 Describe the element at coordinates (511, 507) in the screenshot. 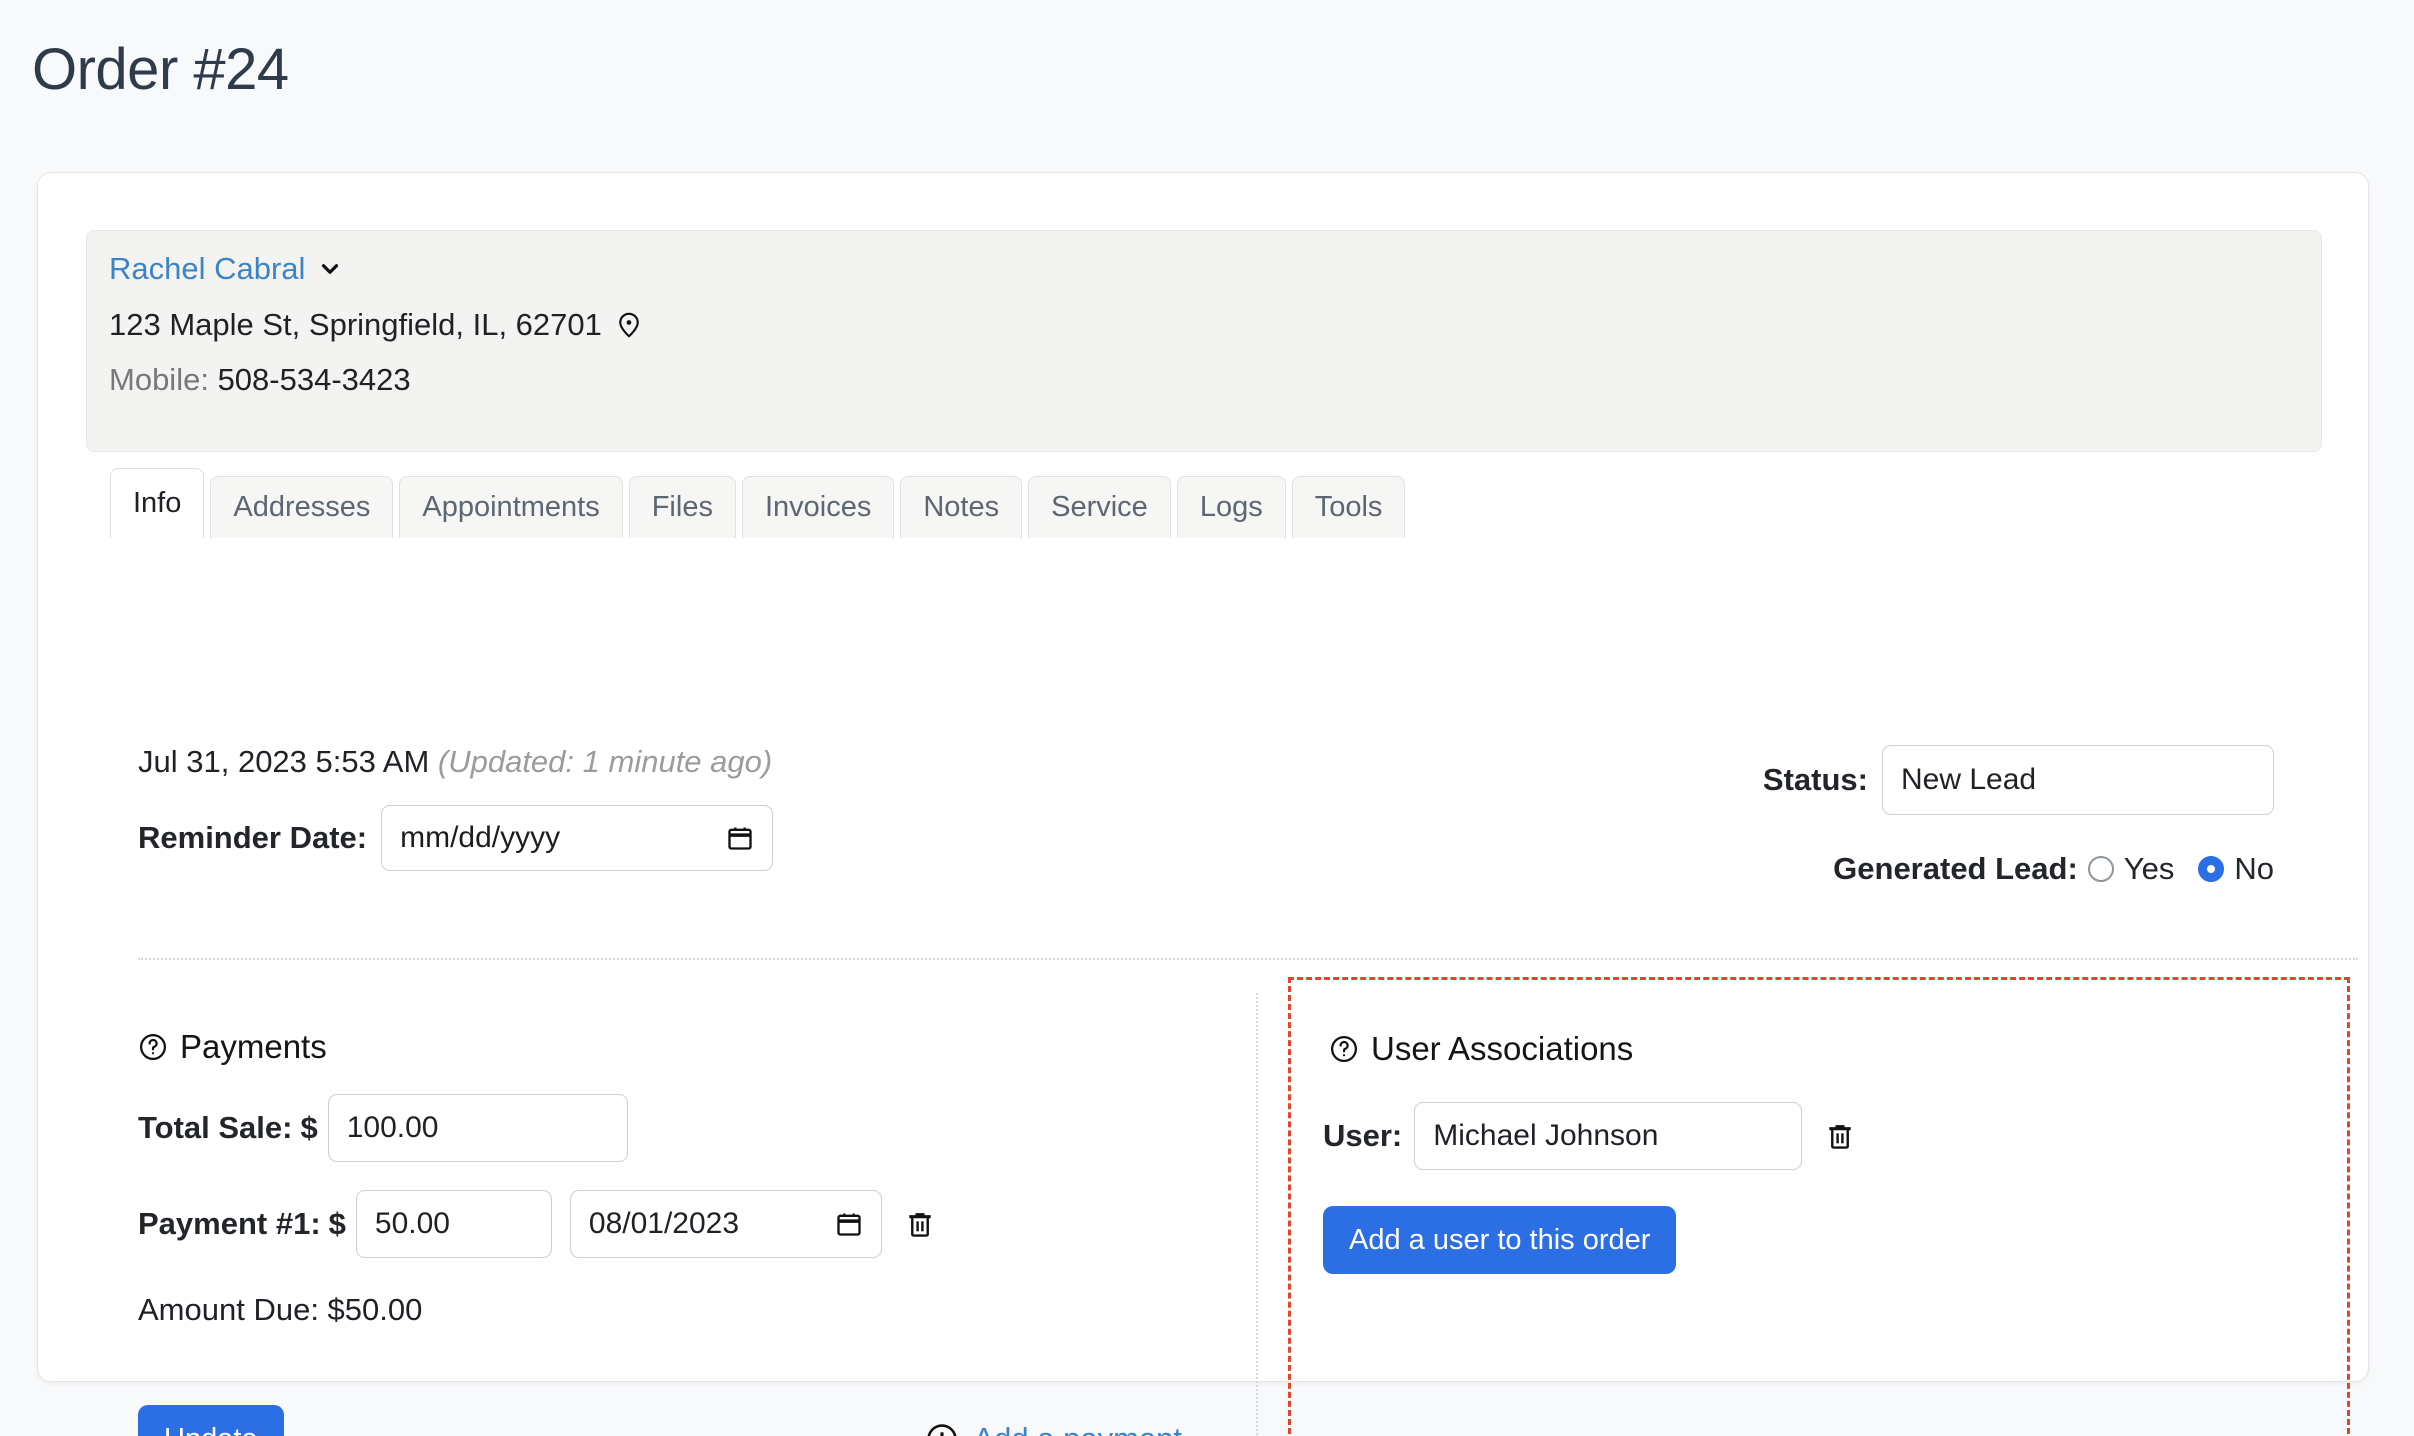

I see `tab-appointments: Appointments` at that location.